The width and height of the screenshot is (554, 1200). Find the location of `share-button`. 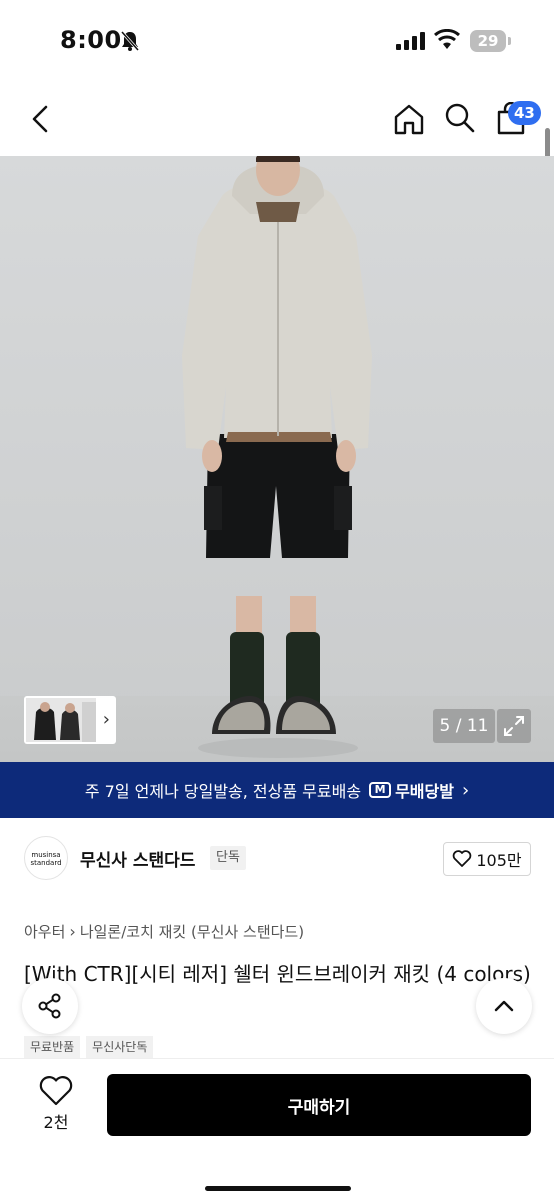

share-button is located at coordinates (50, 1006).